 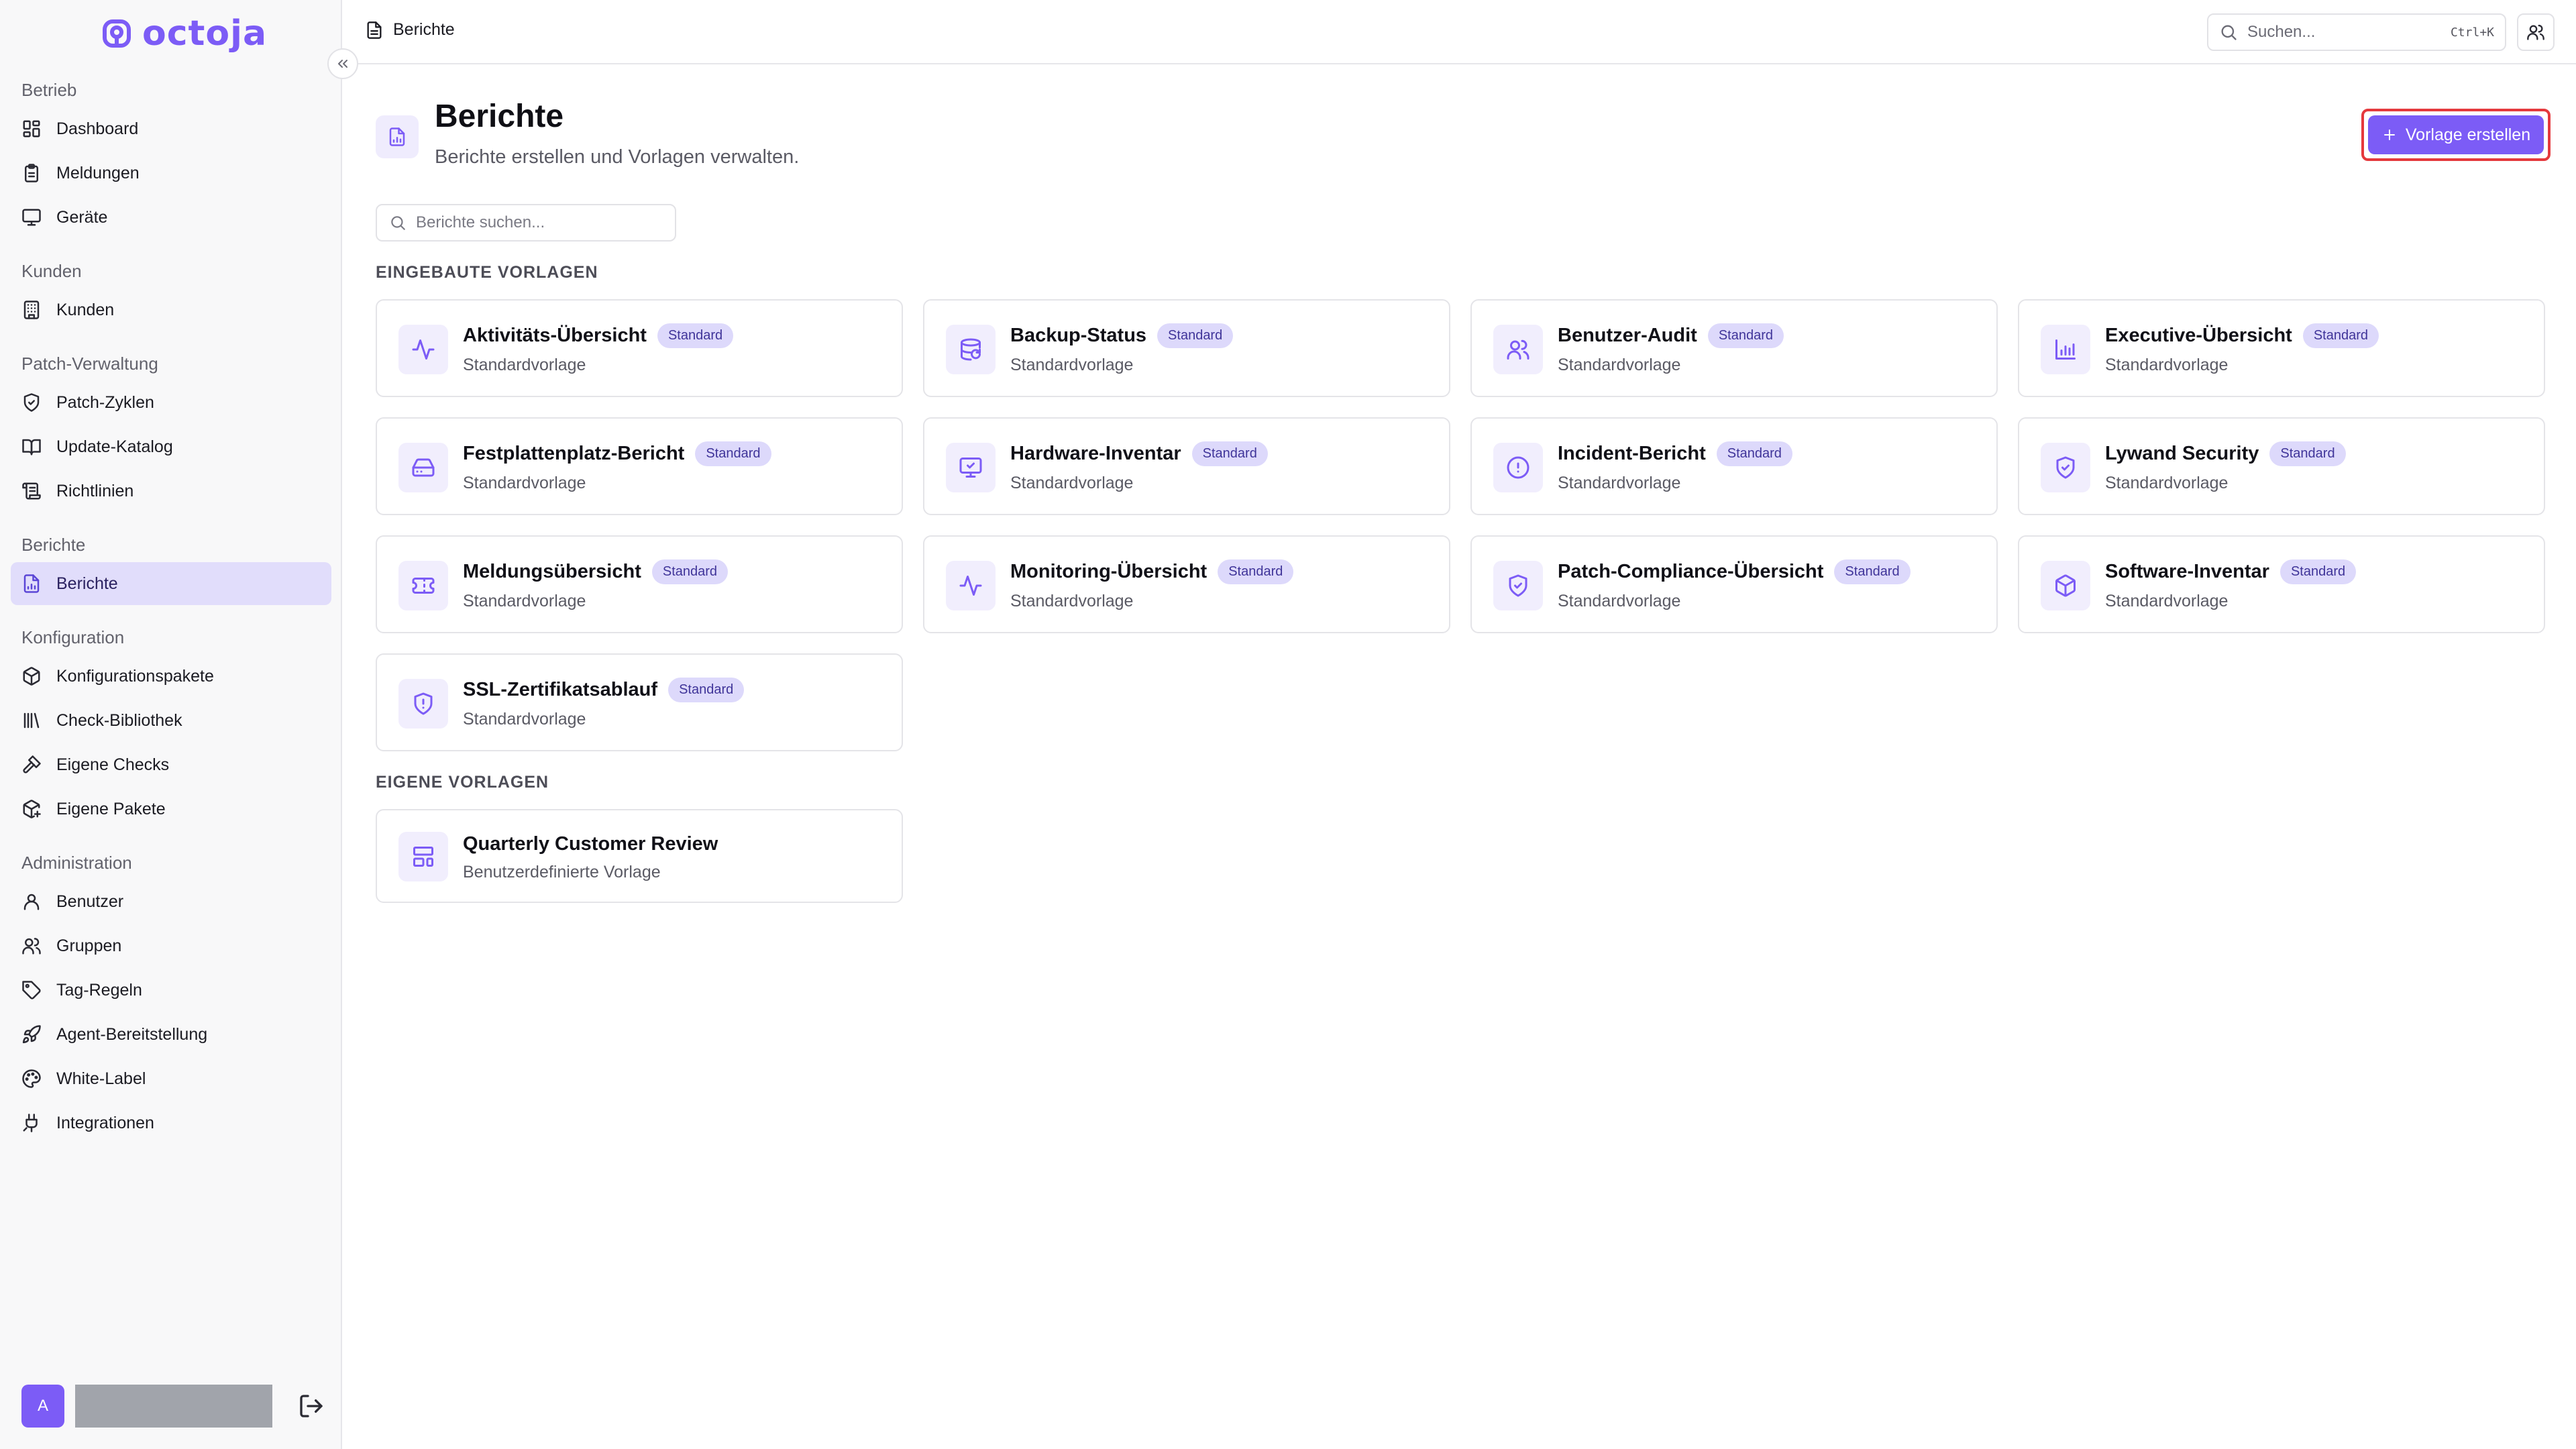 I want to click on sidebar-item-gruppen: Gruppen, so click(x=171, y=945).